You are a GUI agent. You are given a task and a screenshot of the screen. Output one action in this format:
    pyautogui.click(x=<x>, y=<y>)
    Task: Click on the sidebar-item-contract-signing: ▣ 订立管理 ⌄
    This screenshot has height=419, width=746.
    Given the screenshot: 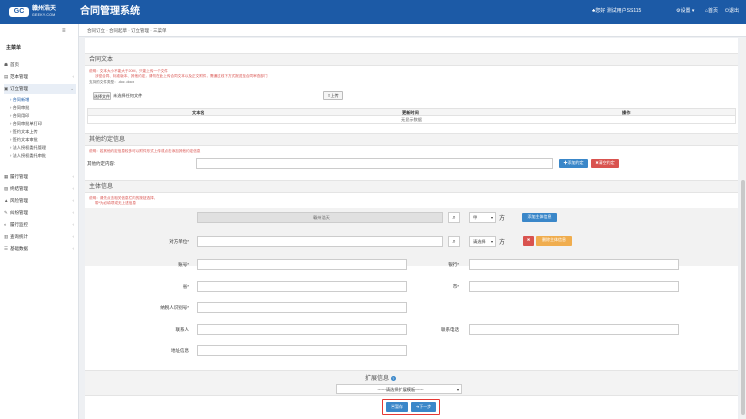 What is the action you would take?
    pyautogui.click(x=40, y=89)
    